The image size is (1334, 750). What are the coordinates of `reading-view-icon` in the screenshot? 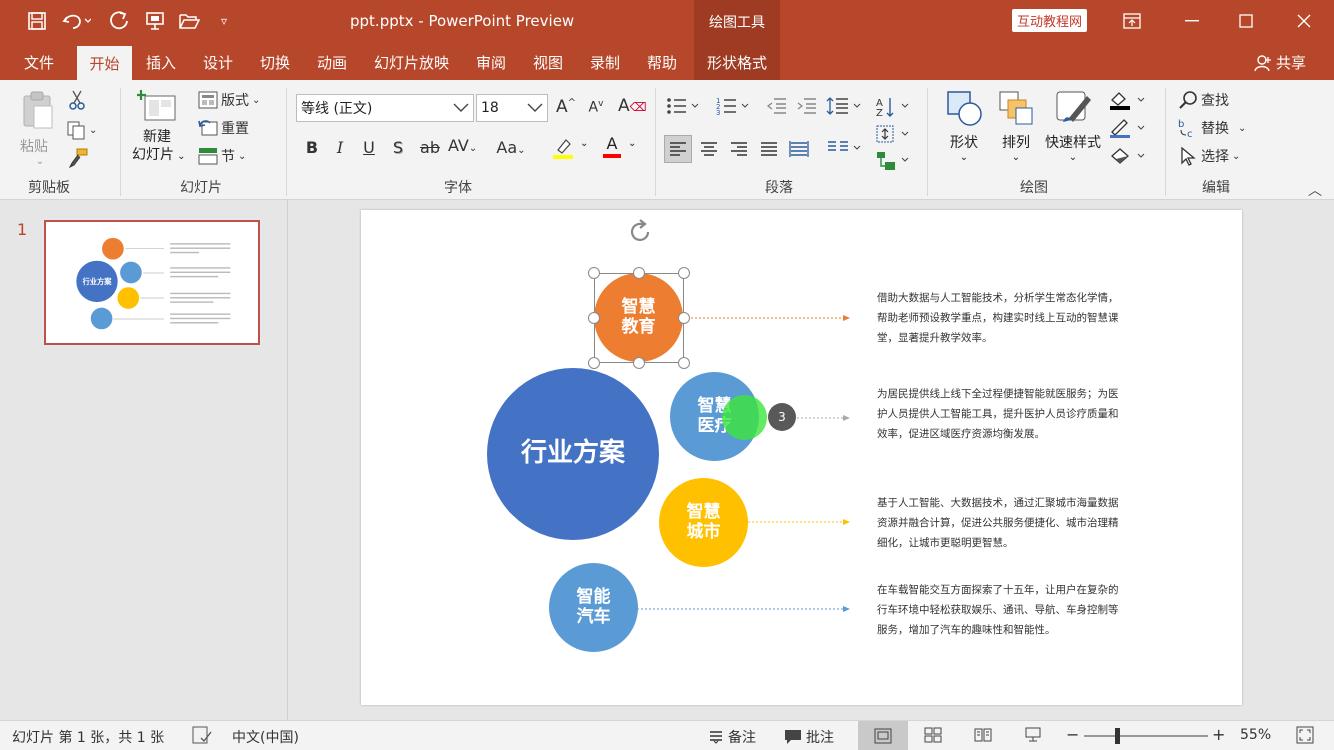 It's located at (983, 735).